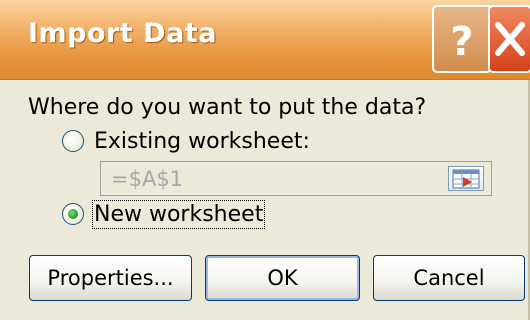  I want to click on close-button, so click(509, 39).